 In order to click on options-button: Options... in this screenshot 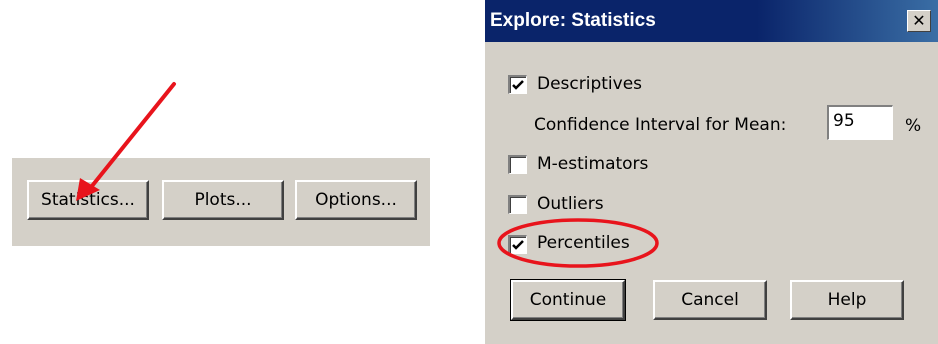, I will do `click(356, 200)`.